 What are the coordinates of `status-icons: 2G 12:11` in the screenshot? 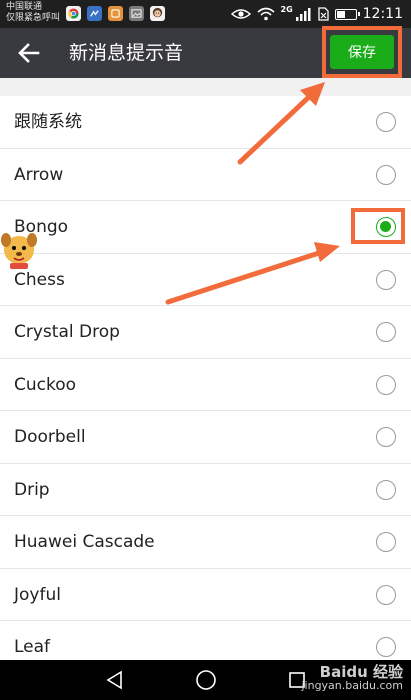 It's located at (316, 14).